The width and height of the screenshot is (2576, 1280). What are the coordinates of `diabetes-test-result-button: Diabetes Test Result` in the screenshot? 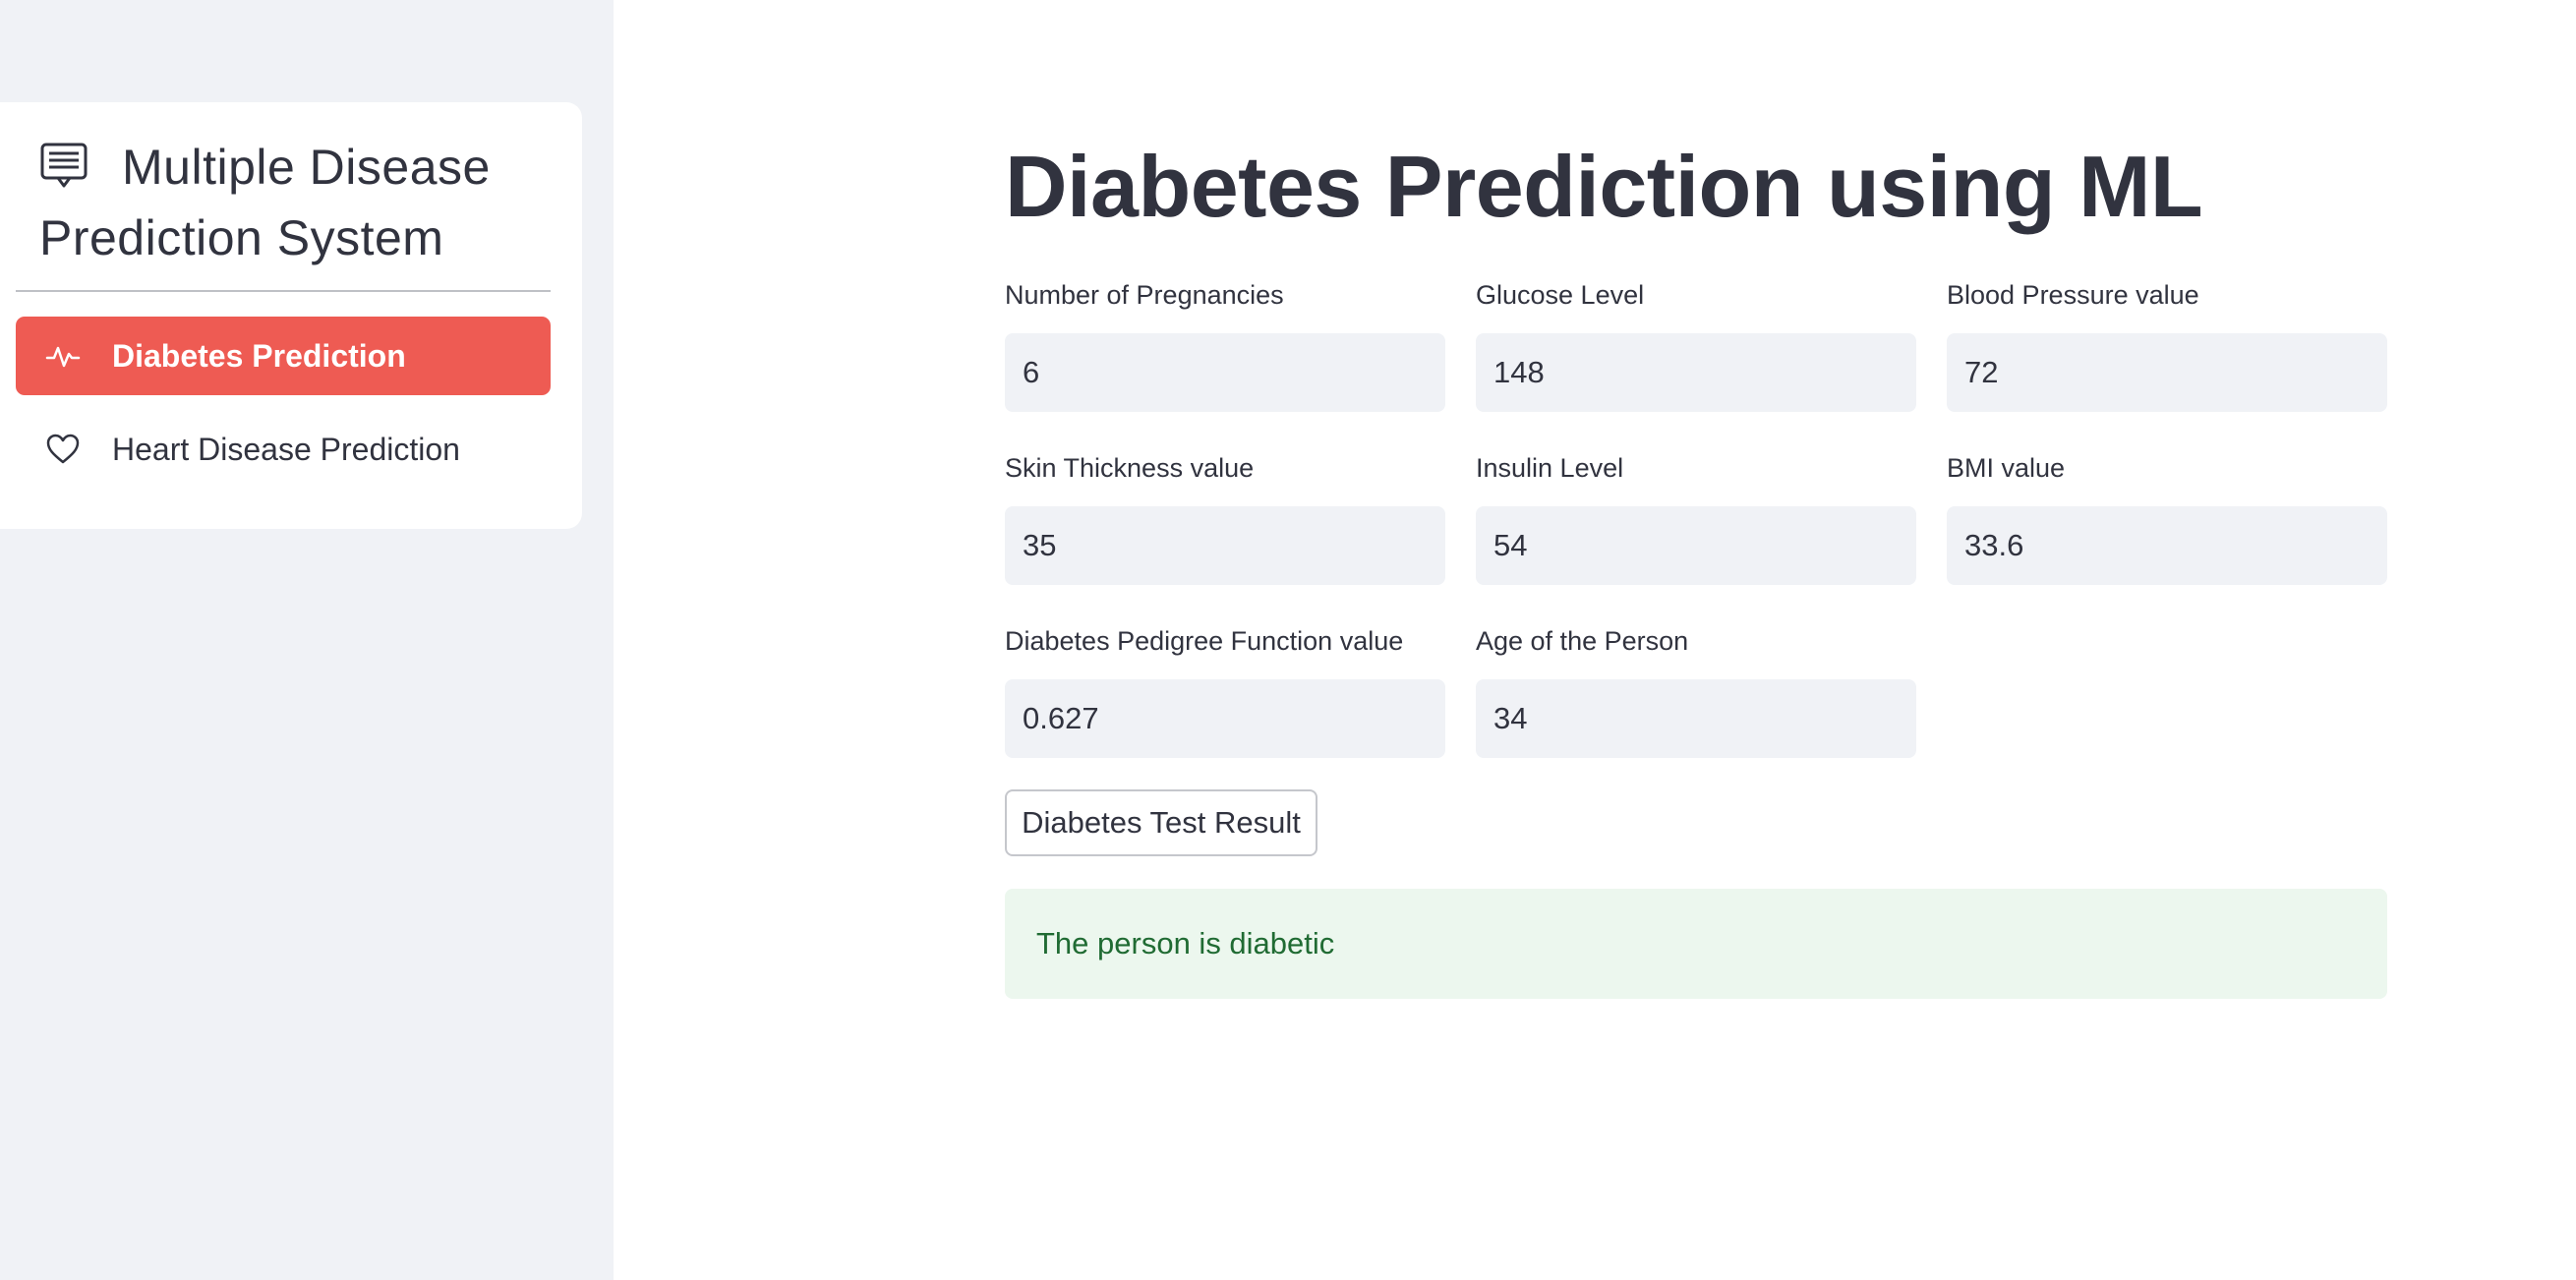 It's located at (1161, 822).